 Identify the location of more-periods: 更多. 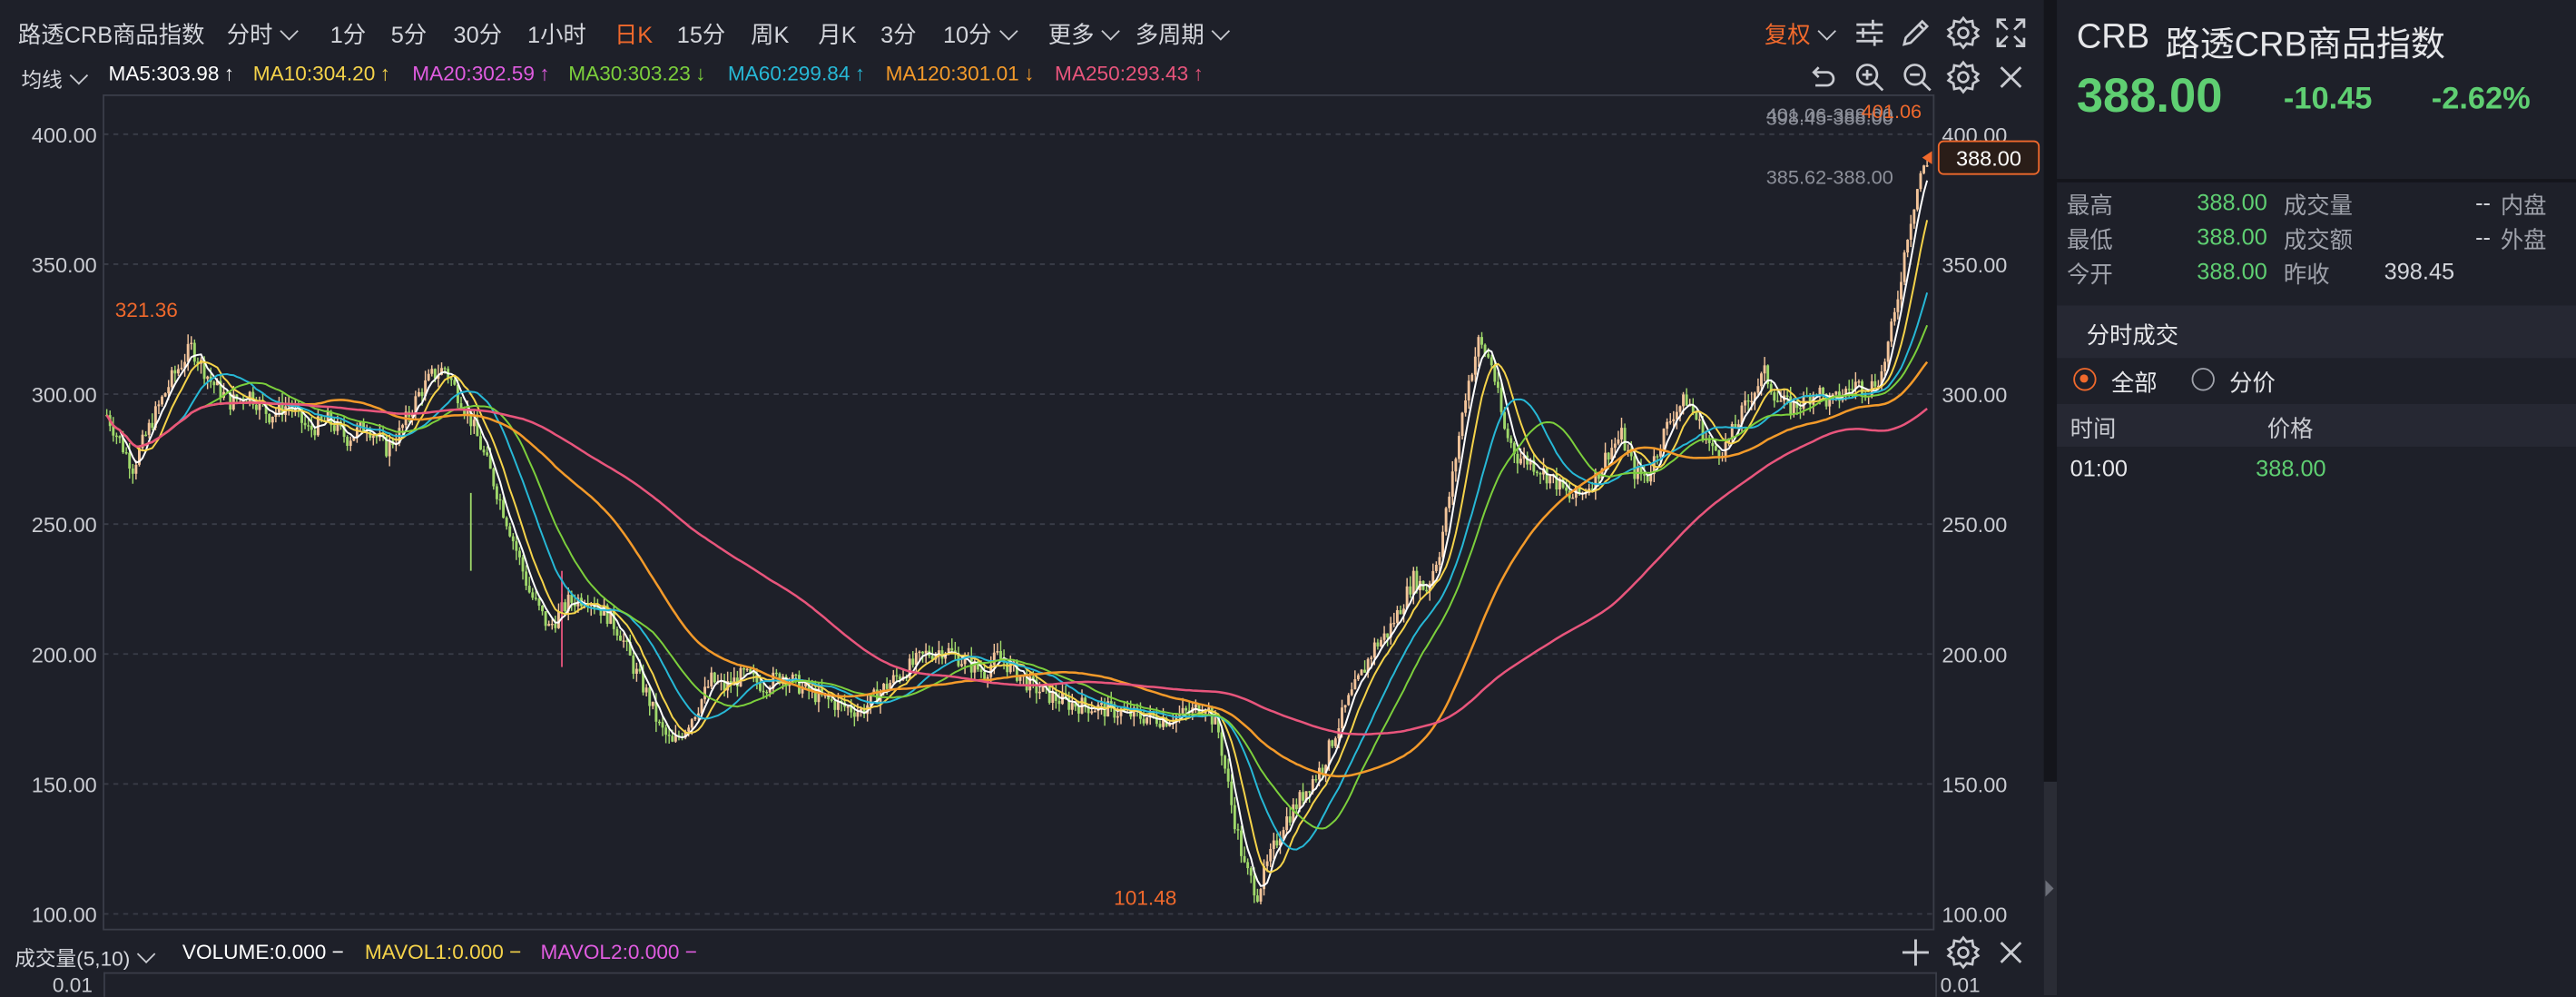
(1084, 34).